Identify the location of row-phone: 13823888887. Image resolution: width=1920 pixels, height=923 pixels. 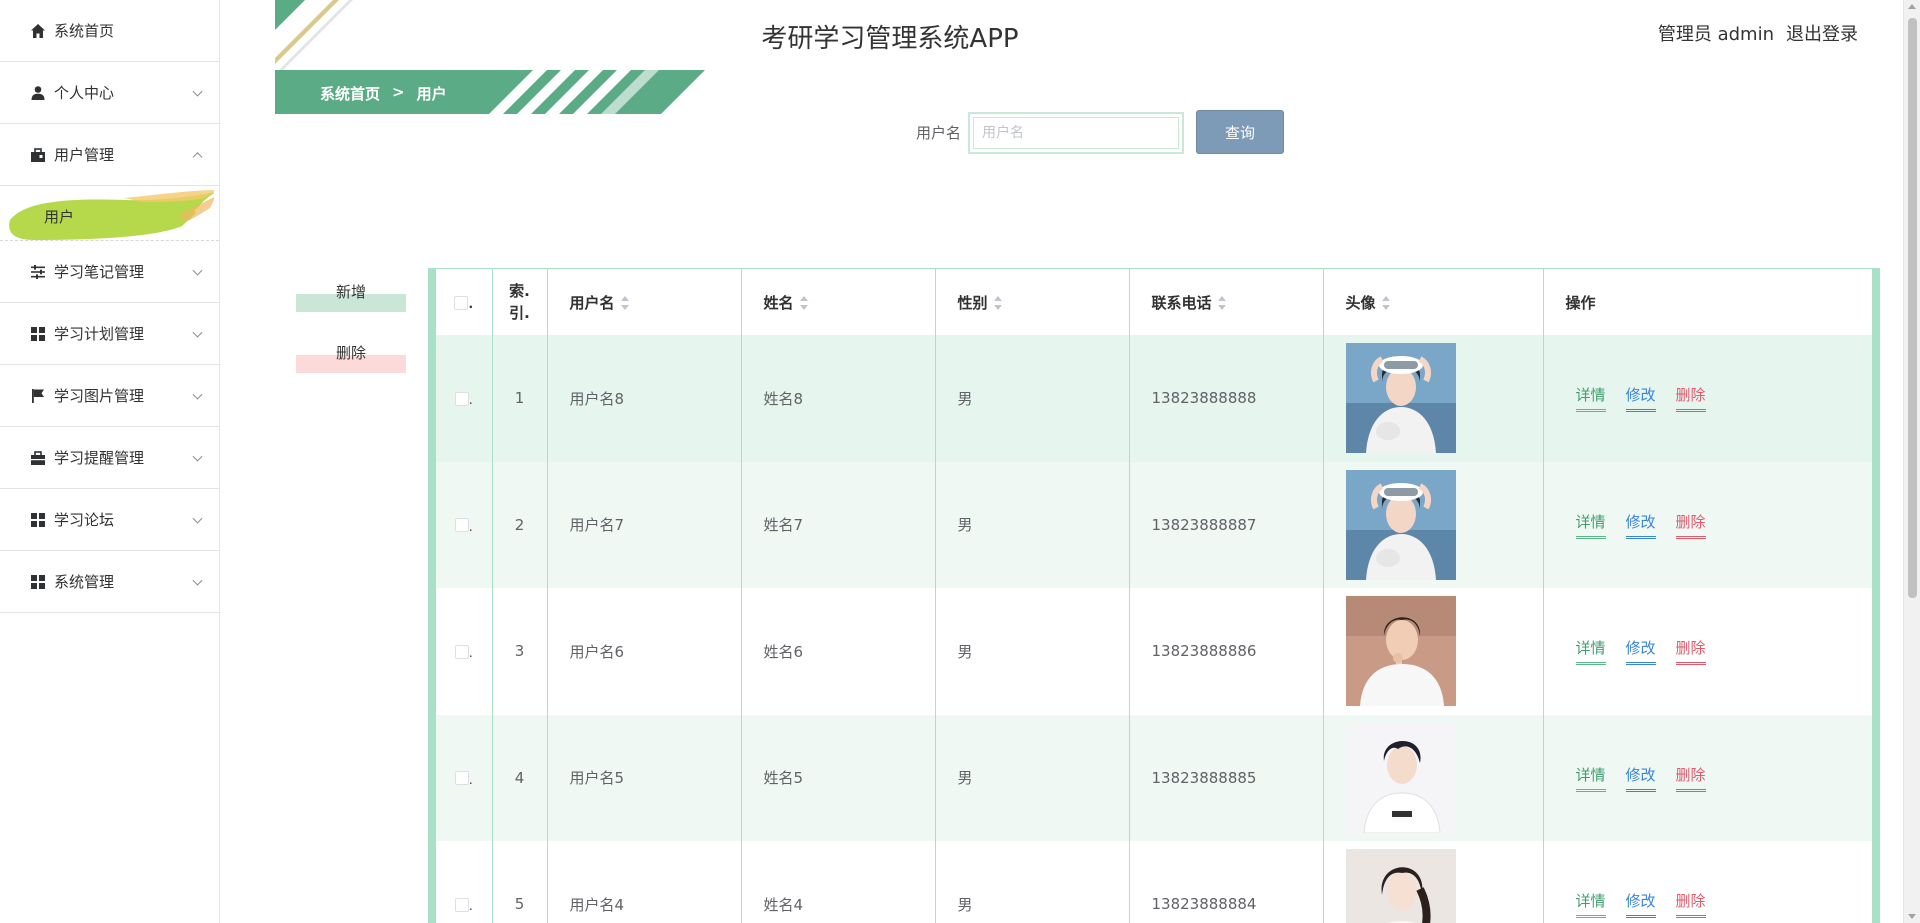
(1226, 524).